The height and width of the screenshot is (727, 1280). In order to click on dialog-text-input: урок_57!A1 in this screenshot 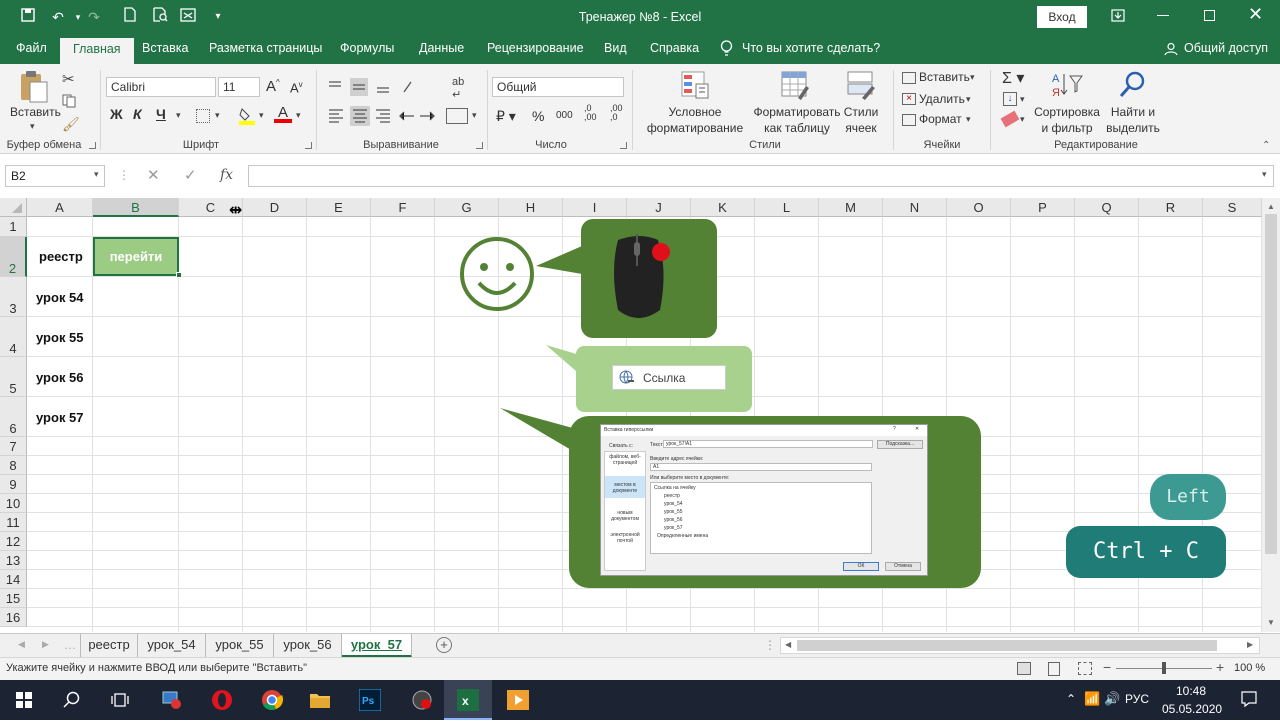, I will do `click(768, 444)`.